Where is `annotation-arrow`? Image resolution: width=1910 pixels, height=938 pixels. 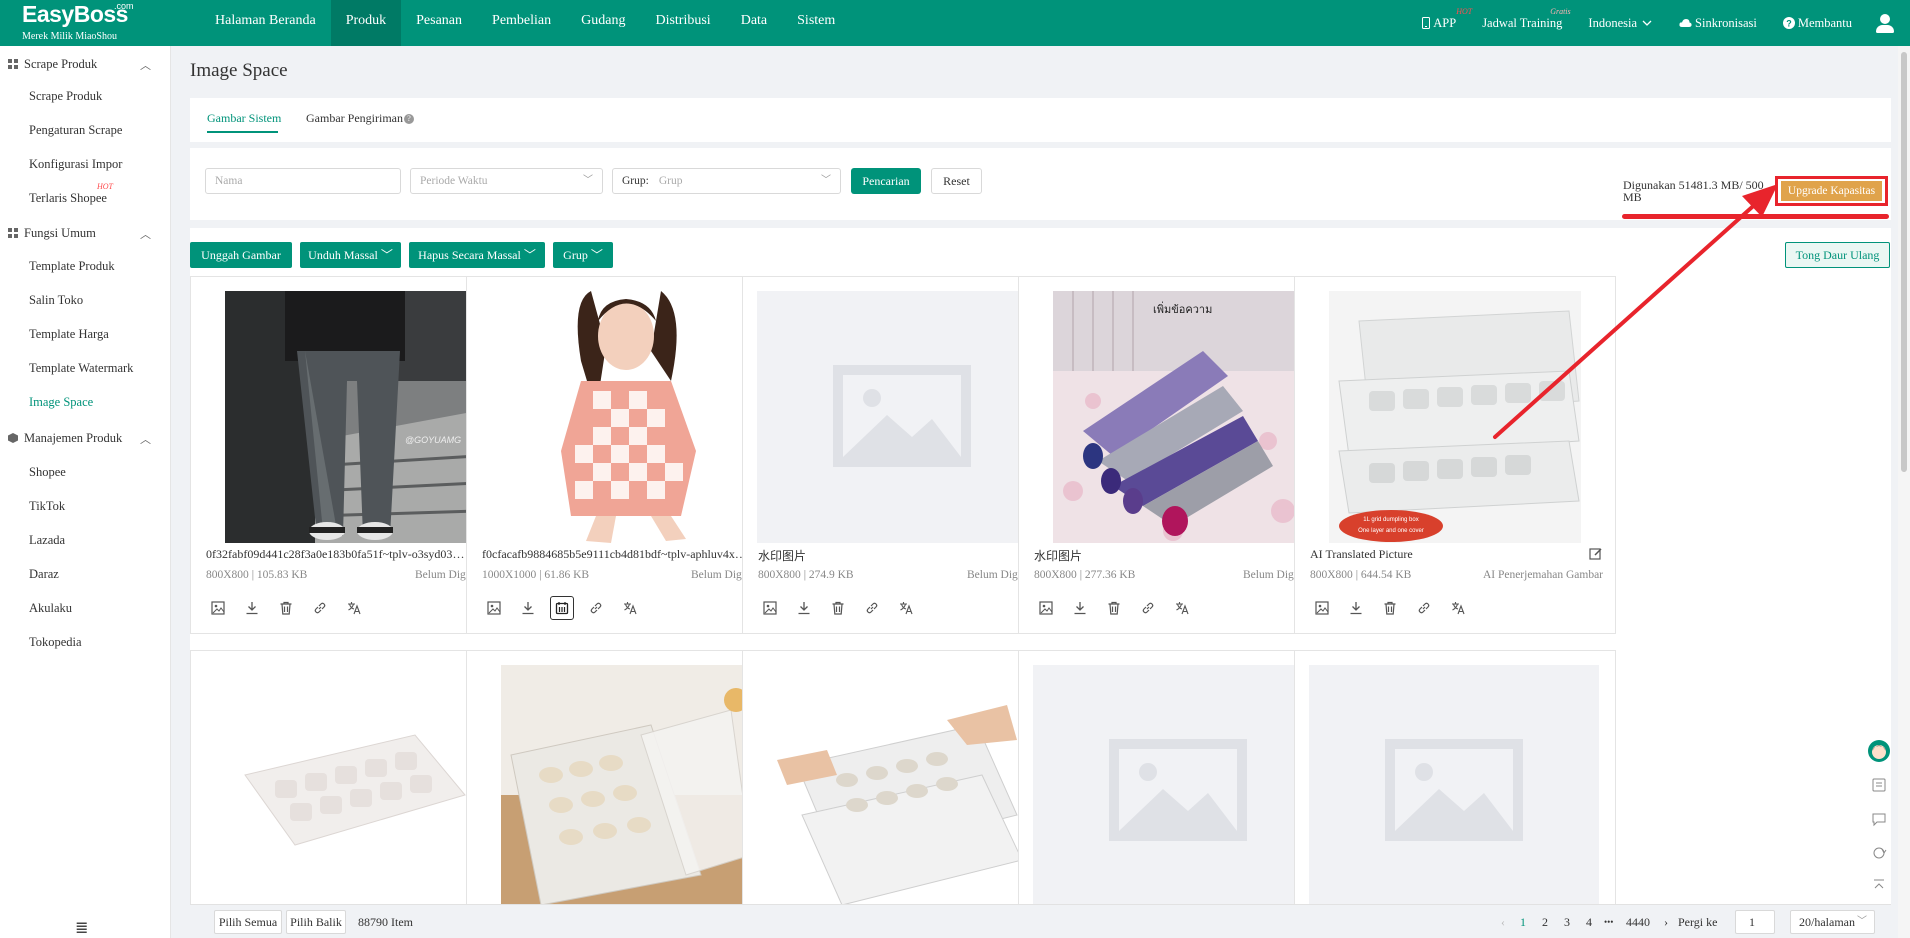
annotation-arrow is located at coordinates (1635, 311).